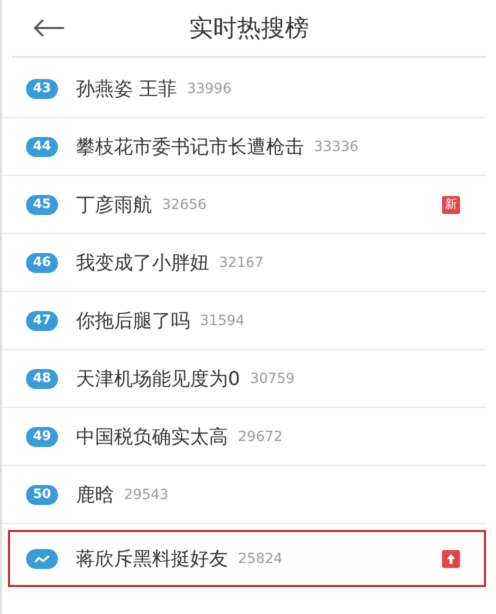 This screenshot has height=614, width=496. I want to click on rank-badge: 46, so click(42, 262).